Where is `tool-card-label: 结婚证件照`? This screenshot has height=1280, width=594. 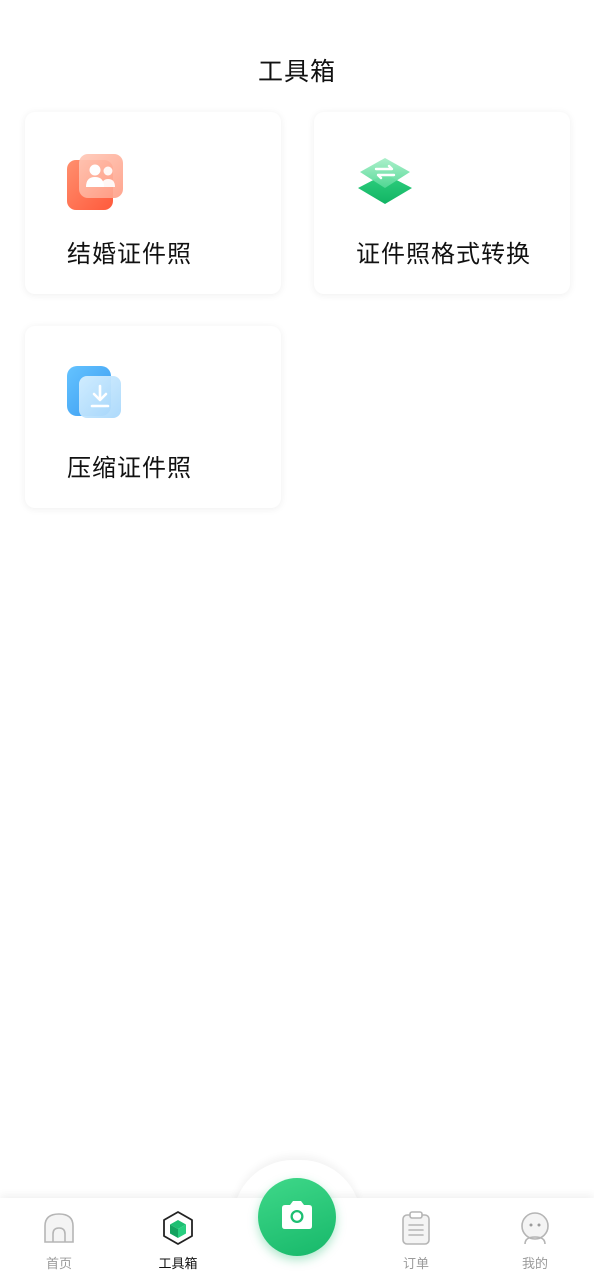 tool-card-label: 结婚证件照 is located at coordinates (129, 254).